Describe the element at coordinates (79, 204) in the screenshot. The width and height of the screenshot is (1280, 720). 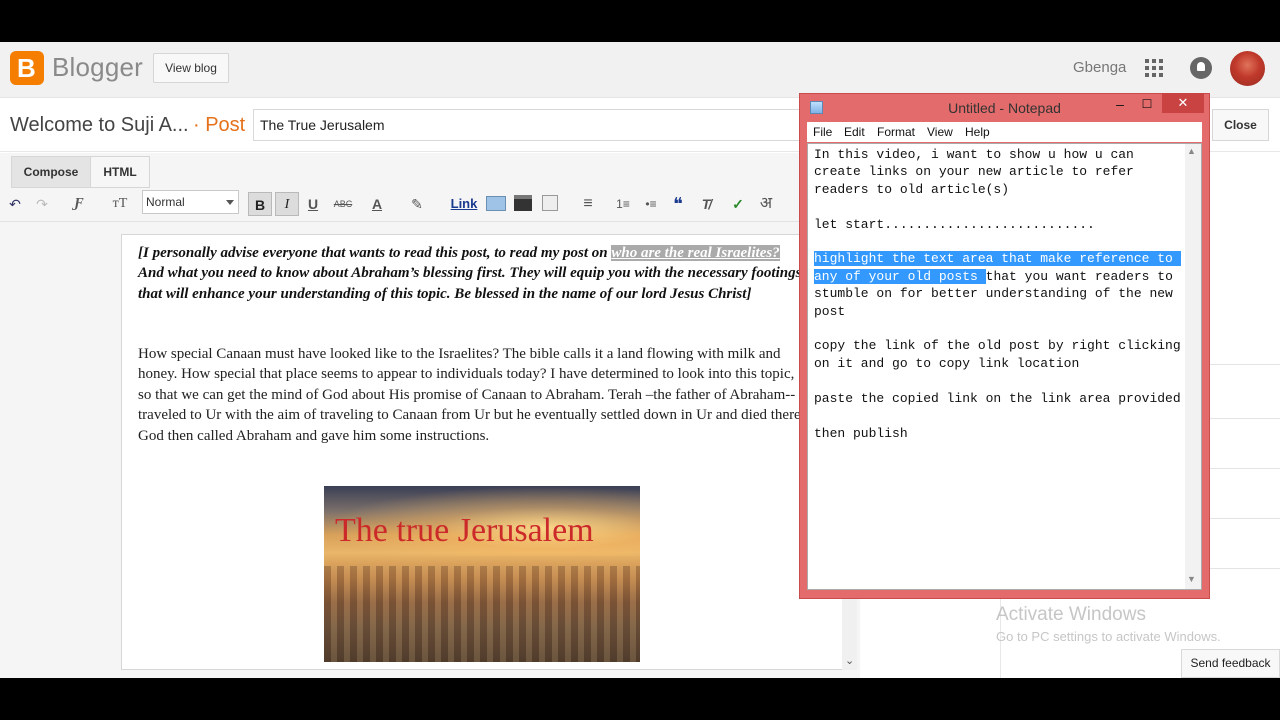
I see `font-family-icon: Ƒ` at that location.